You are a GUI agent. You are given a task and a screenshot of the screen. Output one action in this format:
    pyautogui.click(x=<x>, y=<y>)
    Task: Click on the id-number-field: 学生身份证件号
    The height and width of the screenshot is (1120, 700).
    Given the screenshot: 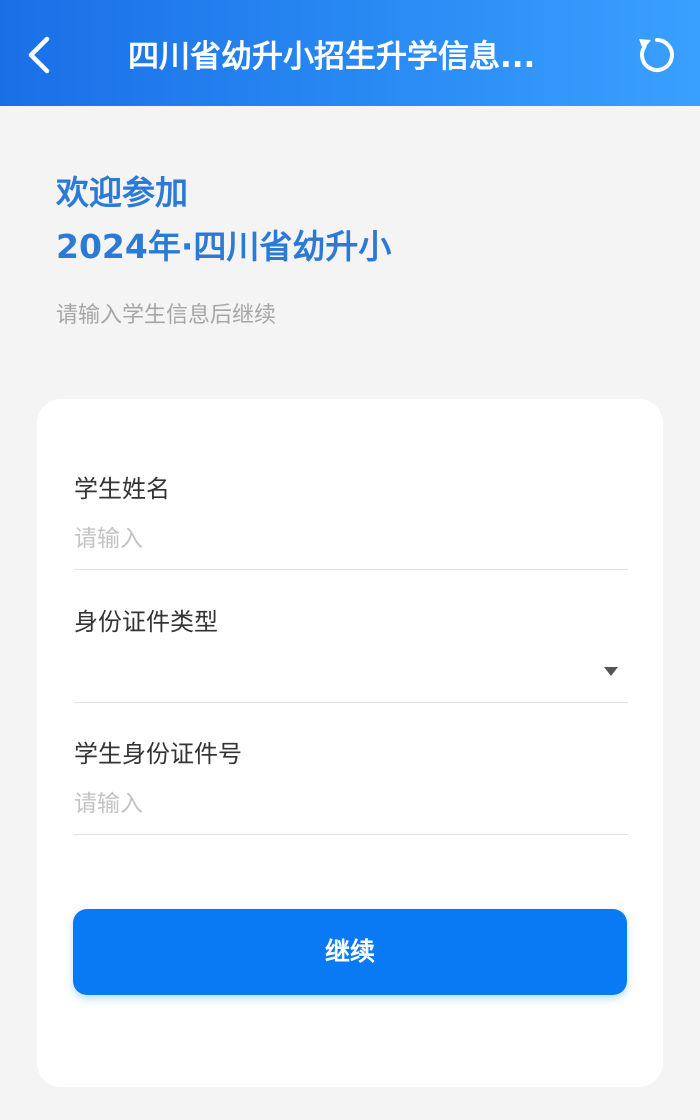 What is the action you would take?
    pyautogui.click(x=351, y=784)
    